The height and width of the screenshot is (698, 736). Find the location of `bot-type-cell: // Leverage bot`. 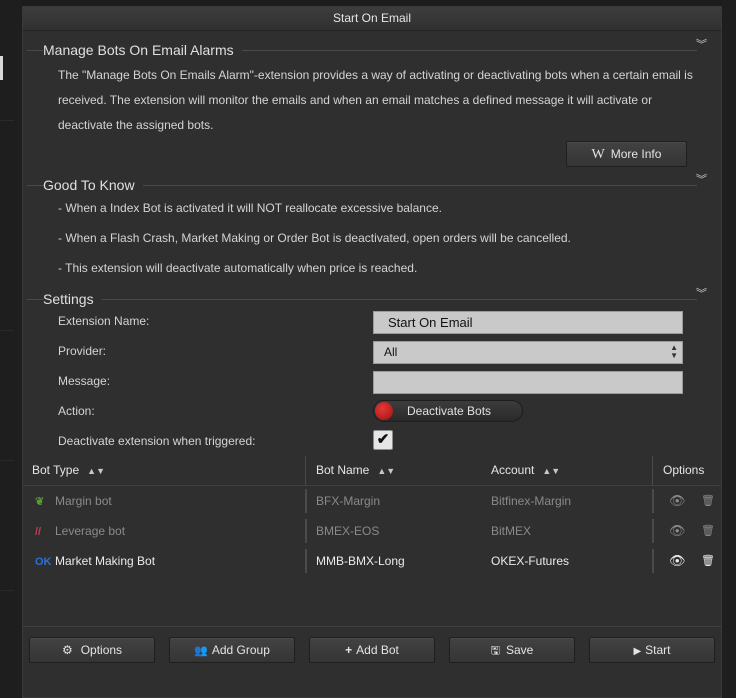

bot-type-cell: // Leverage bot is located at coordinates (80, 531).